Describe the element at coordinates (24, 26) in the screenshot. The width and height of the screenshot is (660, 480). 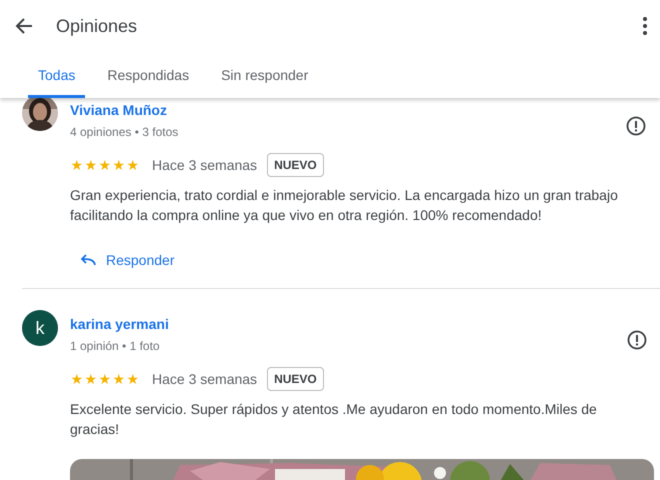
I see `back-arrow-icon` at that location.